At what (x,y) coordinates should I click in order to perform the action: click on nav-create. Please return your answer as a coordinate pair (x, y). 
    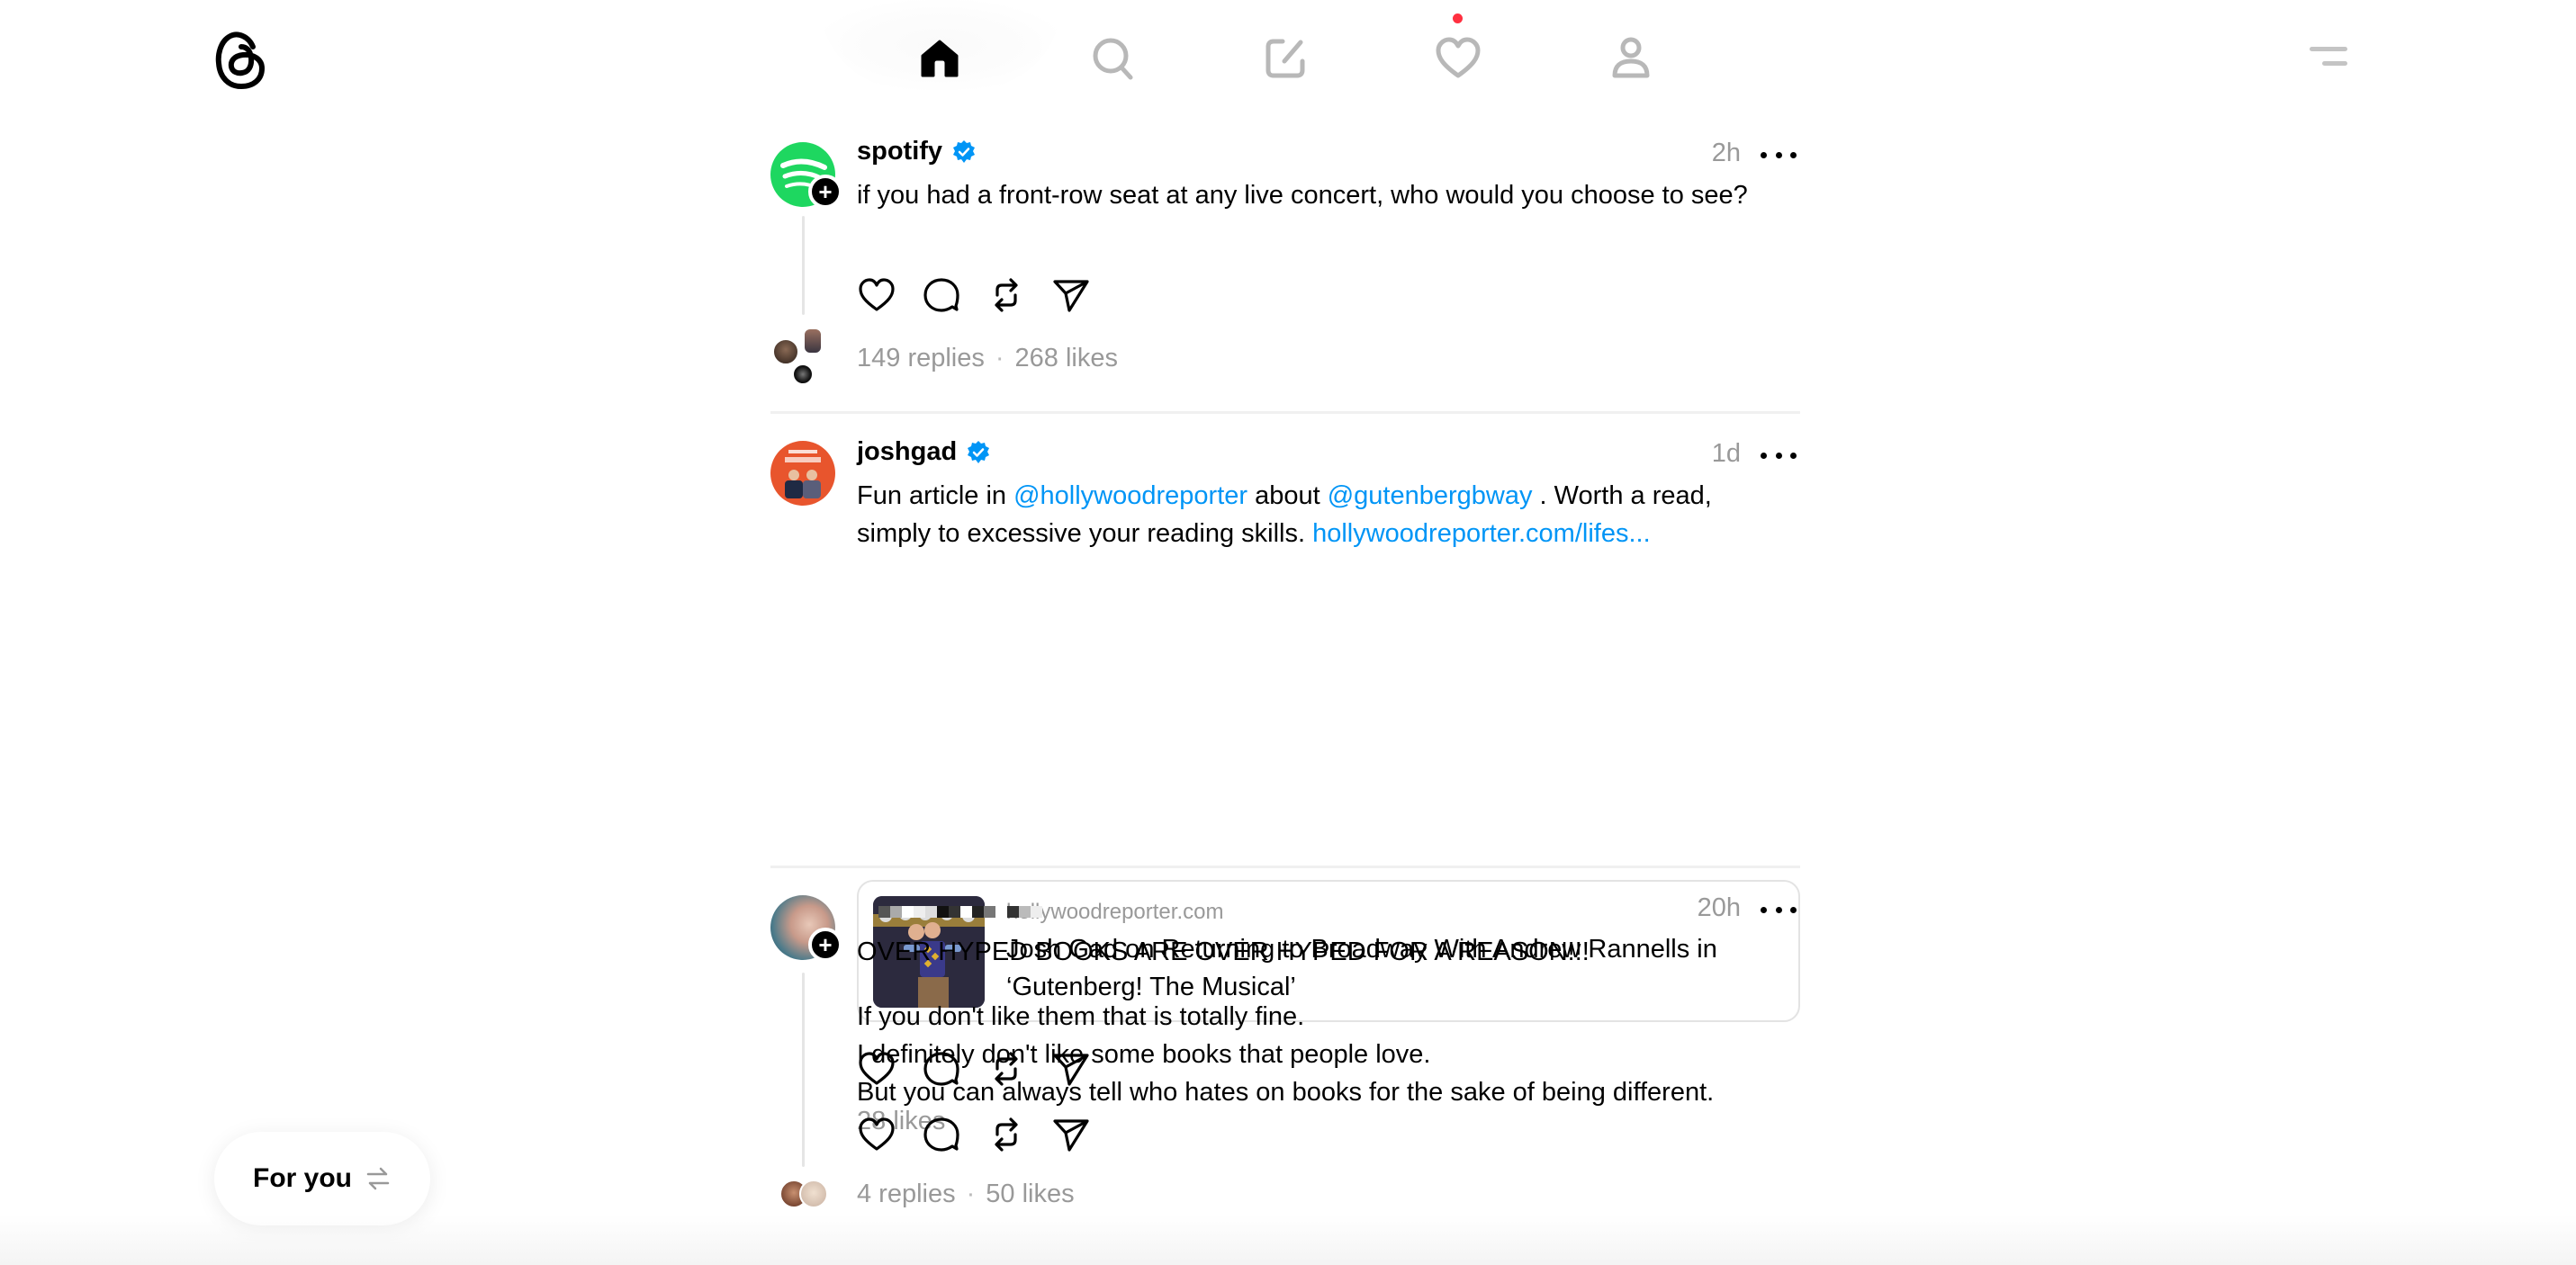
    Looking at the image, I should click on (1285, 59).